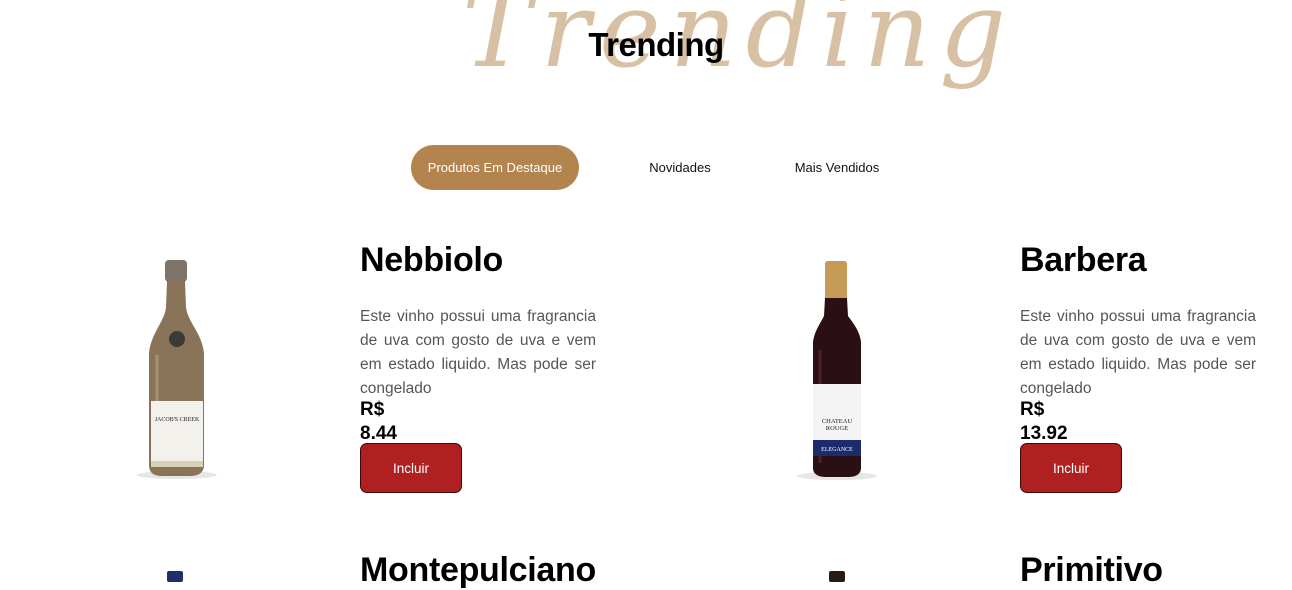 The width and height of the screenshot is (1292, 590). I want to click on product-price: R$ 8.44, so click(378, 421).